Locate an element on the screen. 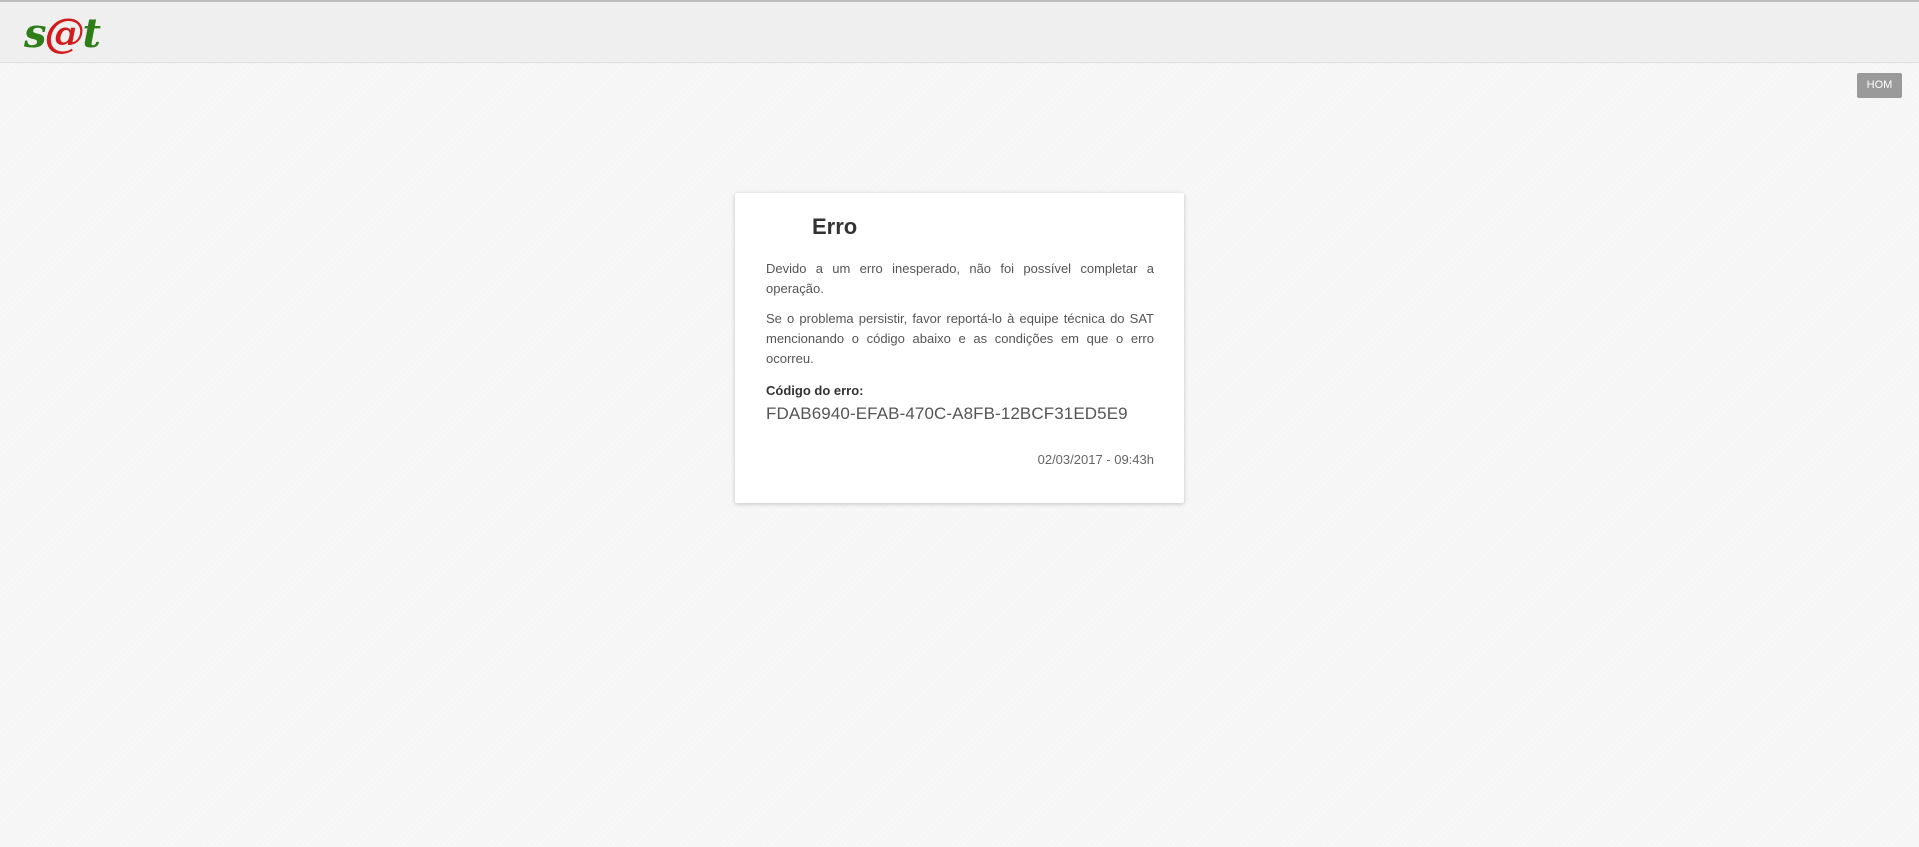 This screenshot has width=1919, height=847. error-title: Erro is located at coordinates (835, 226).